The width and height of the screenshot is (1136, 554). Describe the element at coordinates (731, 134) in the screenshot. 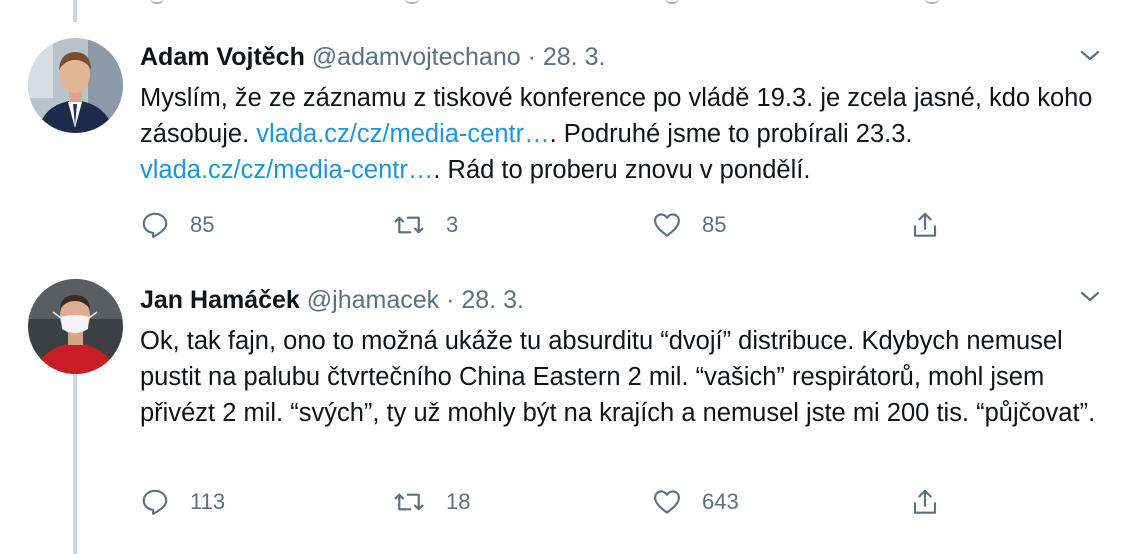

I see `tweet-text-part: . Podruhé jsme to probírali 23.3.` at that location.